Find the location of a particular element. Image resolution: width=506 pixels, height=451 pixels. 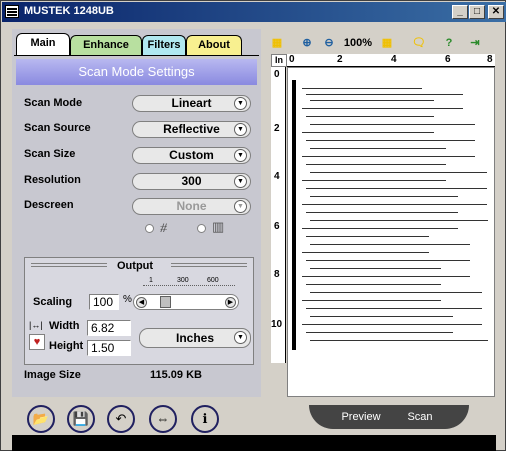

status-bar is located at coordinates (254, 443).